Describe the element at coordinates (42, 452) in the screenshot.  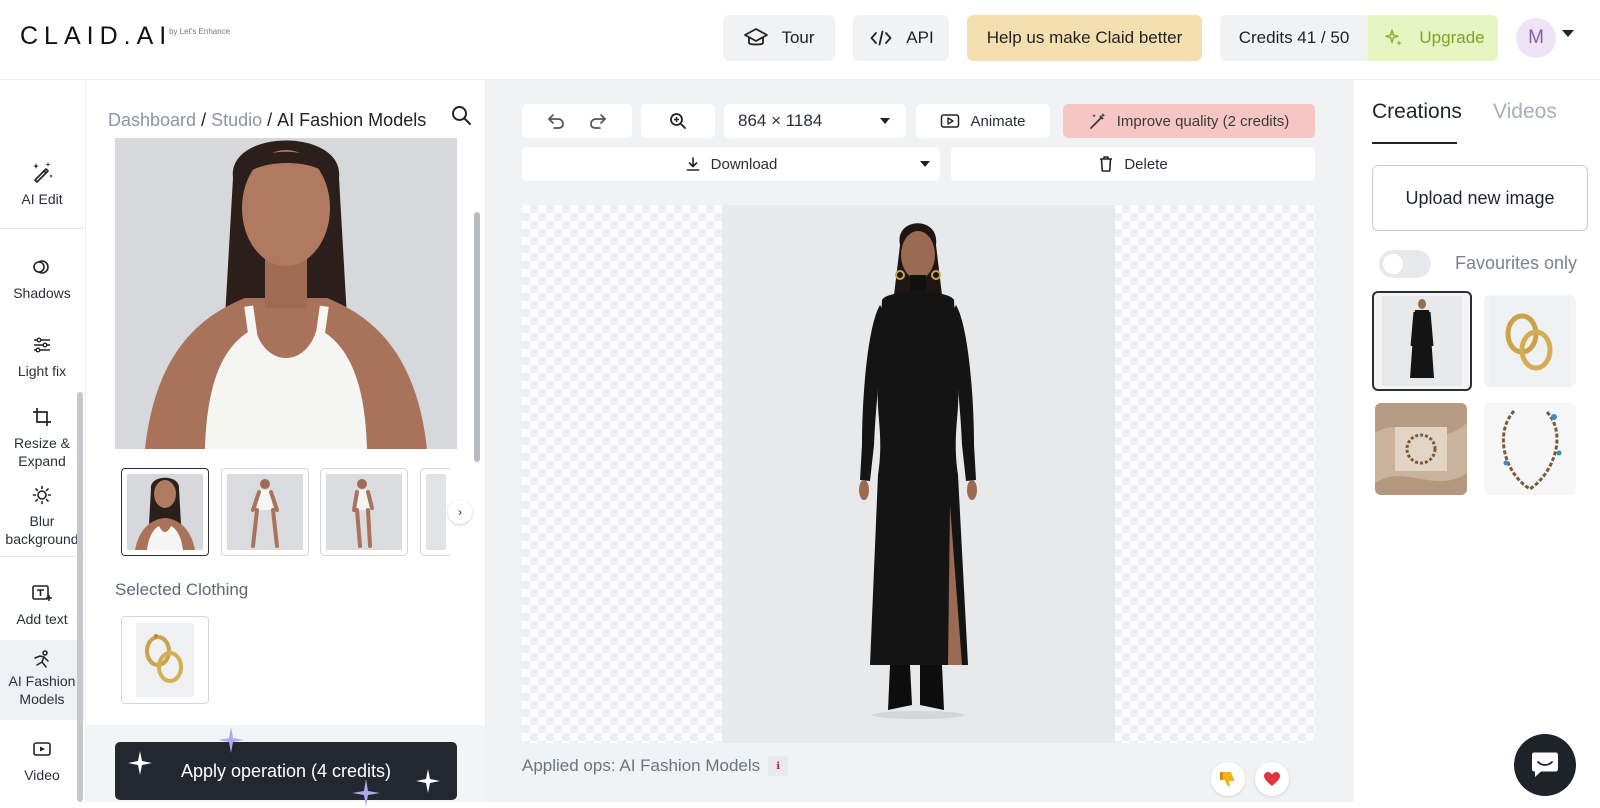
I see `tool-label: Resize & Expand` at that location.